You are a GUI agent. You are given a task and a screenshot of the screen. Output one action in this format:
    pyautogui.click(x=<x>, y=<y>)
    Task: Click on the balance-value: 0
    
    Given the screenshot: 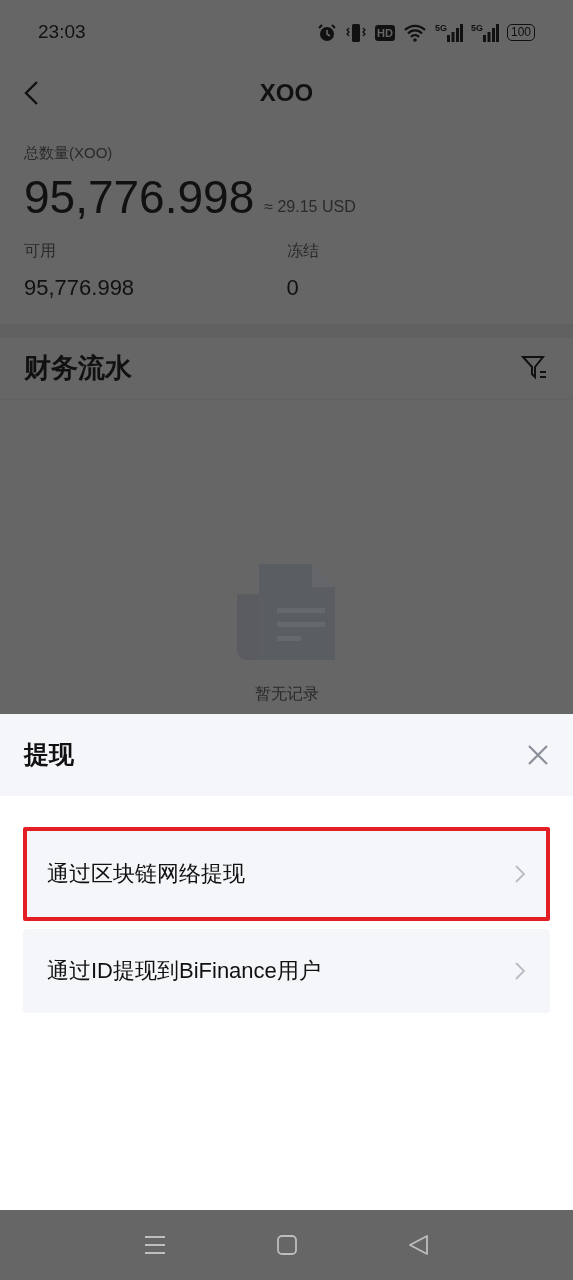 What is the action you would take?
    pyautogui.click(x=293, y=287)
    